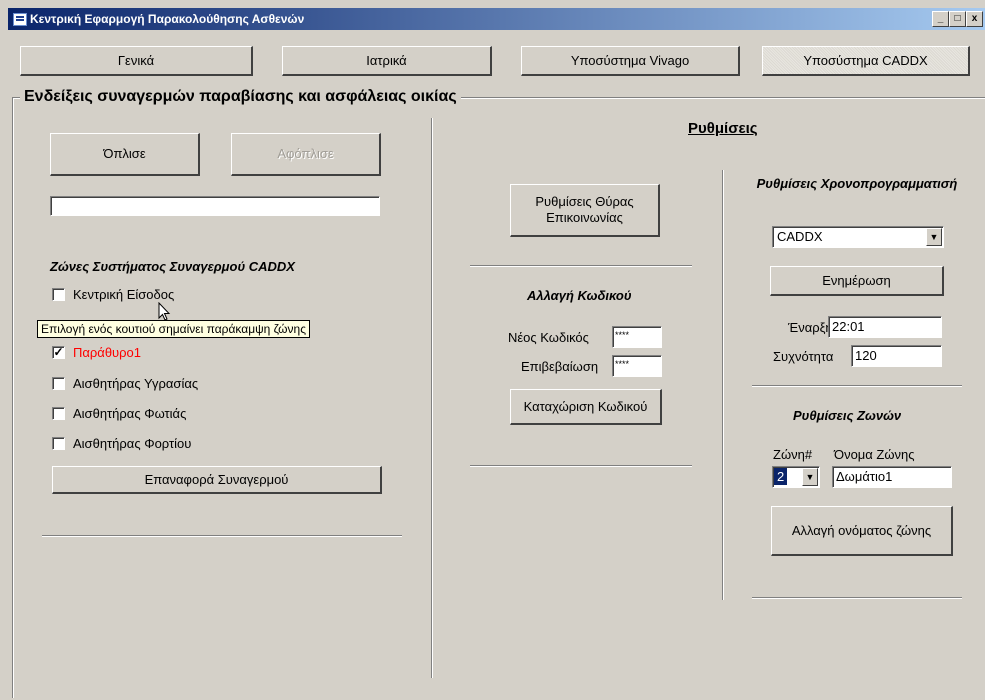 This screenshot has width=985, height=700. I want to click on settings-heading: Ρυθμίσεις, so click(723, 128).